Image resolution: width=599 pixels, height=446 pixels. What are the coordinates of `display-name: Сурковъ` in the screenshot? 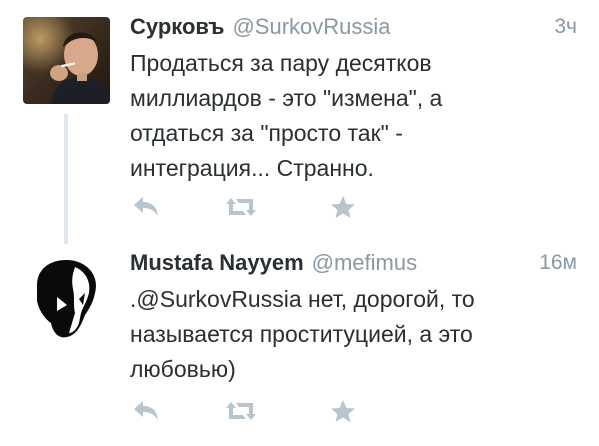 It's located at (177, 26).